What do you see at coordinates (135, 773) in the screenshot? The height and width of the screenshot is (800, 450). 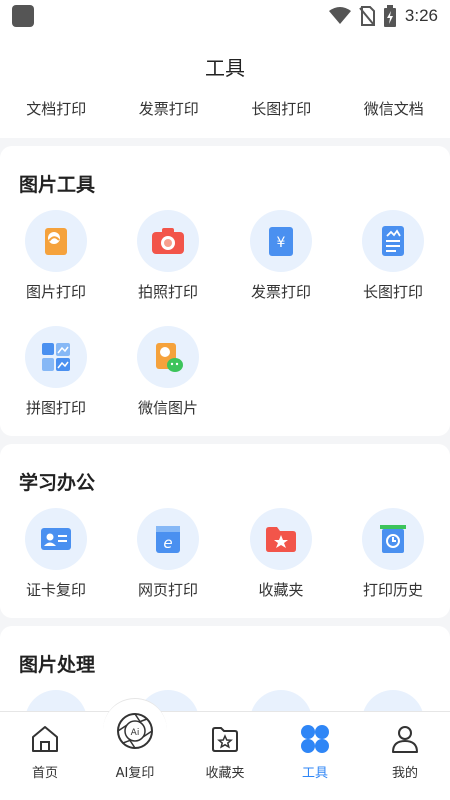 I see `tab-label: AI复印` at bounding box center [135, 773].